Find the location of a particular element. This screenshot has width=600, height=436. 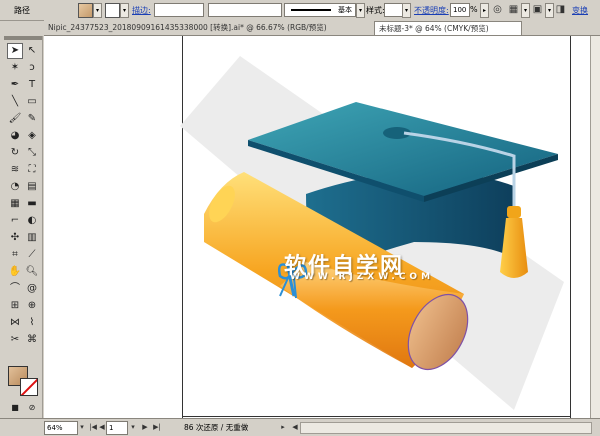

opacity-dropdown-icon: ▸ is located at coordinates (484, 10).